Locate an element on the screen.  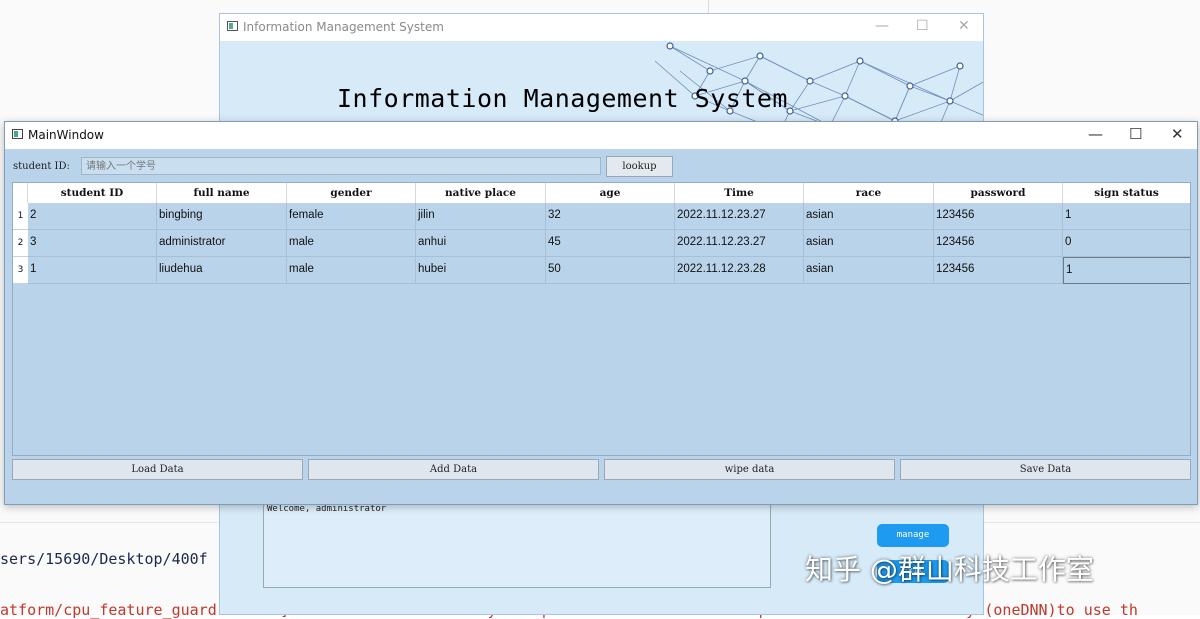
table-cell: 2 is located at coordinates (92, 216).